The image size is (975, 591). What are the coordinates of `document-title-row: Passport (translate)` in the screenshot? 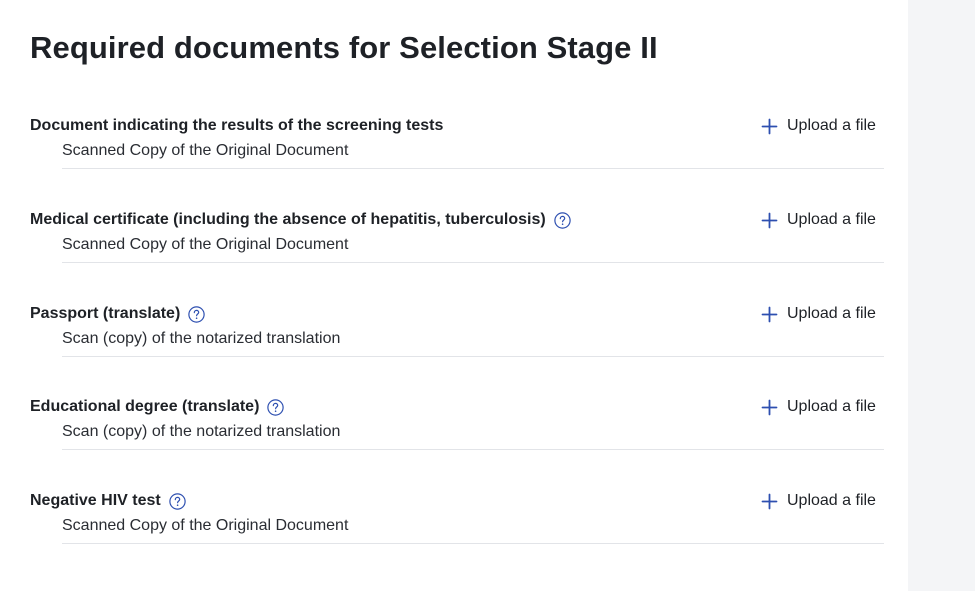 It's located at (117, 314).